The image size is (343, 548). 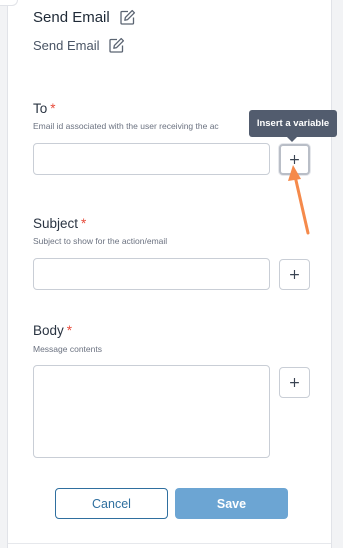 What do you see at coordinates (9, 3) in the screenshot?
I see `panel-corner-tab` at bounding box center [9, 3].